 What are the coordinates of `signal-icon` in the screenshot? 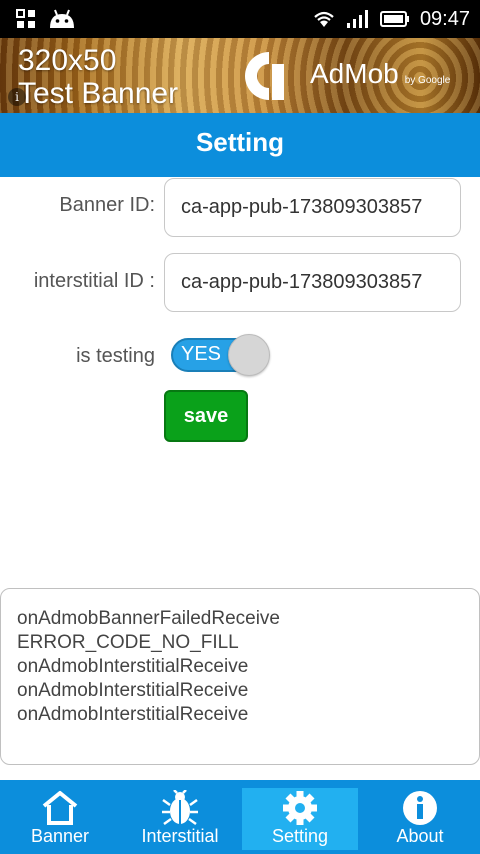 It's located at (357, 19).